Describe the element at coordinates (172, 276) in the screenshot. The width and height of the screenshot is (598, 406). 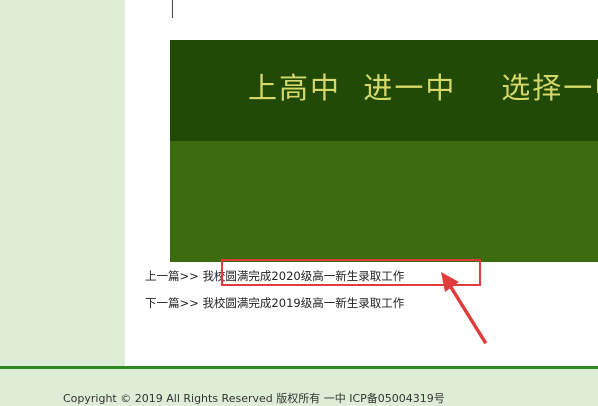
I see `prev-article-label: 上一篇>>` at that location.